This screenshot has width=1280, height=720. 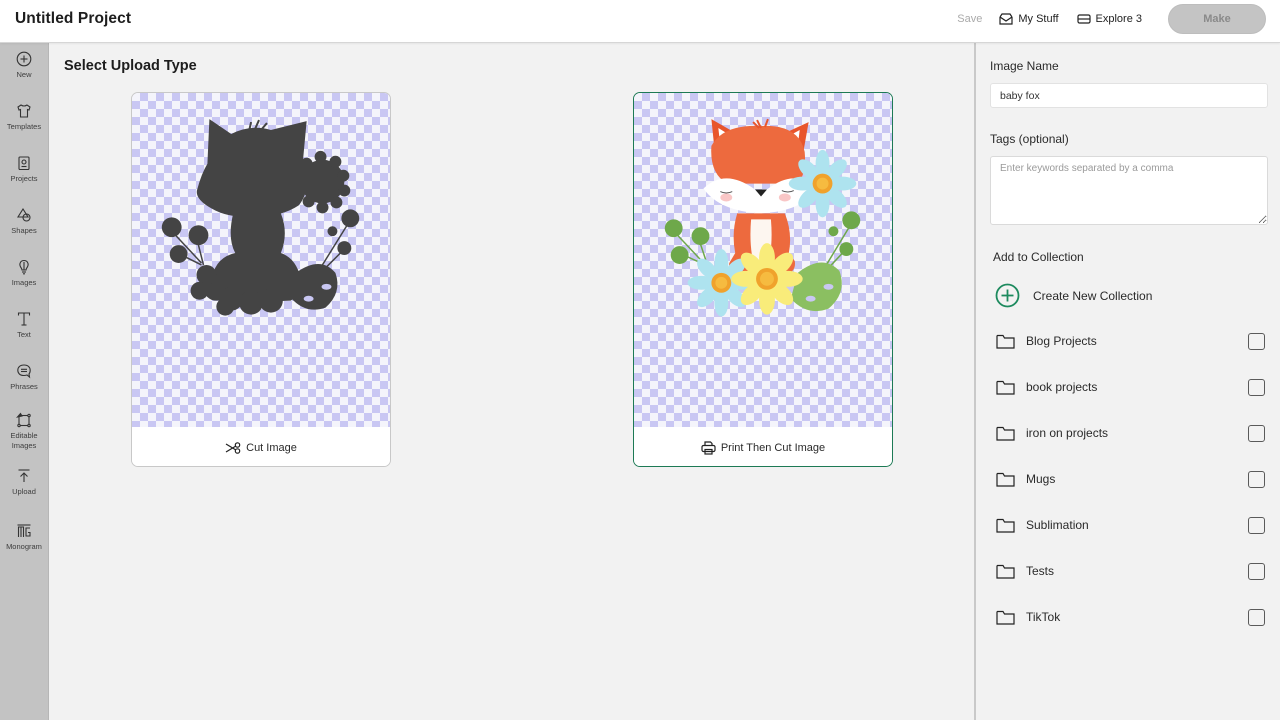 What do you see at coordinates (1041, 479) in the screenshot?
I see `collection-name: Mugs` at bounding box center [1041, 479].